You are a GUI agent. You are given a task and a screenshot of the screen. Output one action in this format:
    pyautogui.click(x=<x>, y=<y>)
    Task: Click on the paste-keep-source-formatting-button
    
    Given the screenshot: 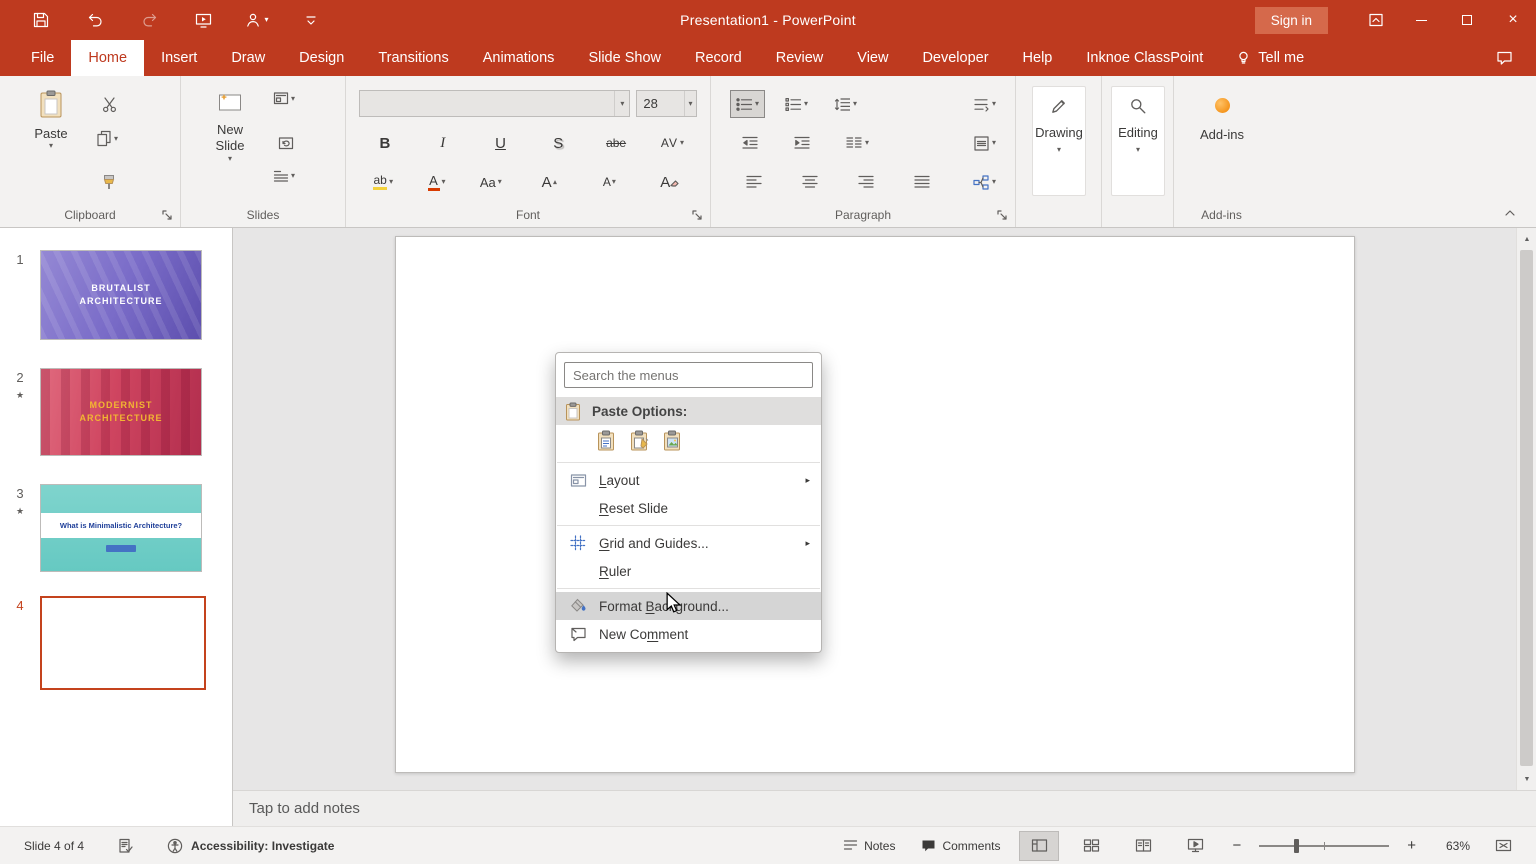 What is the action you would take?
    pyautogui.click(x=640, y=442)
    